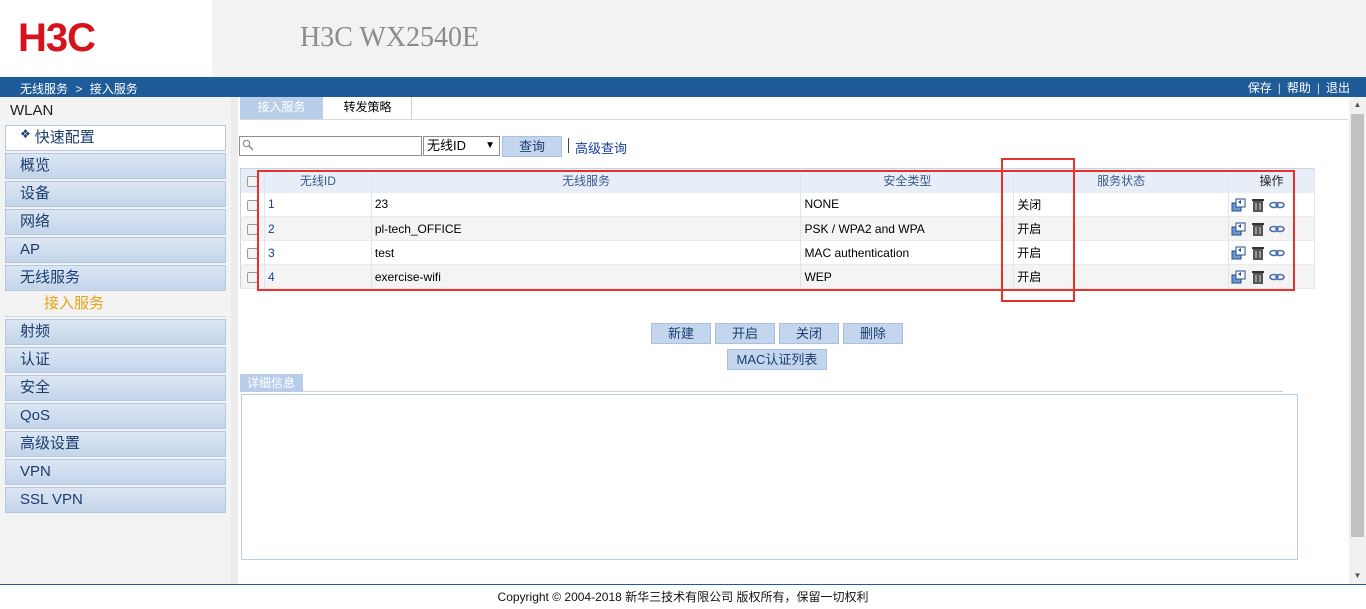 The width and height of the screenshot is (1366, 609). I want to click on scroll-thumb, so click(1357, 325).